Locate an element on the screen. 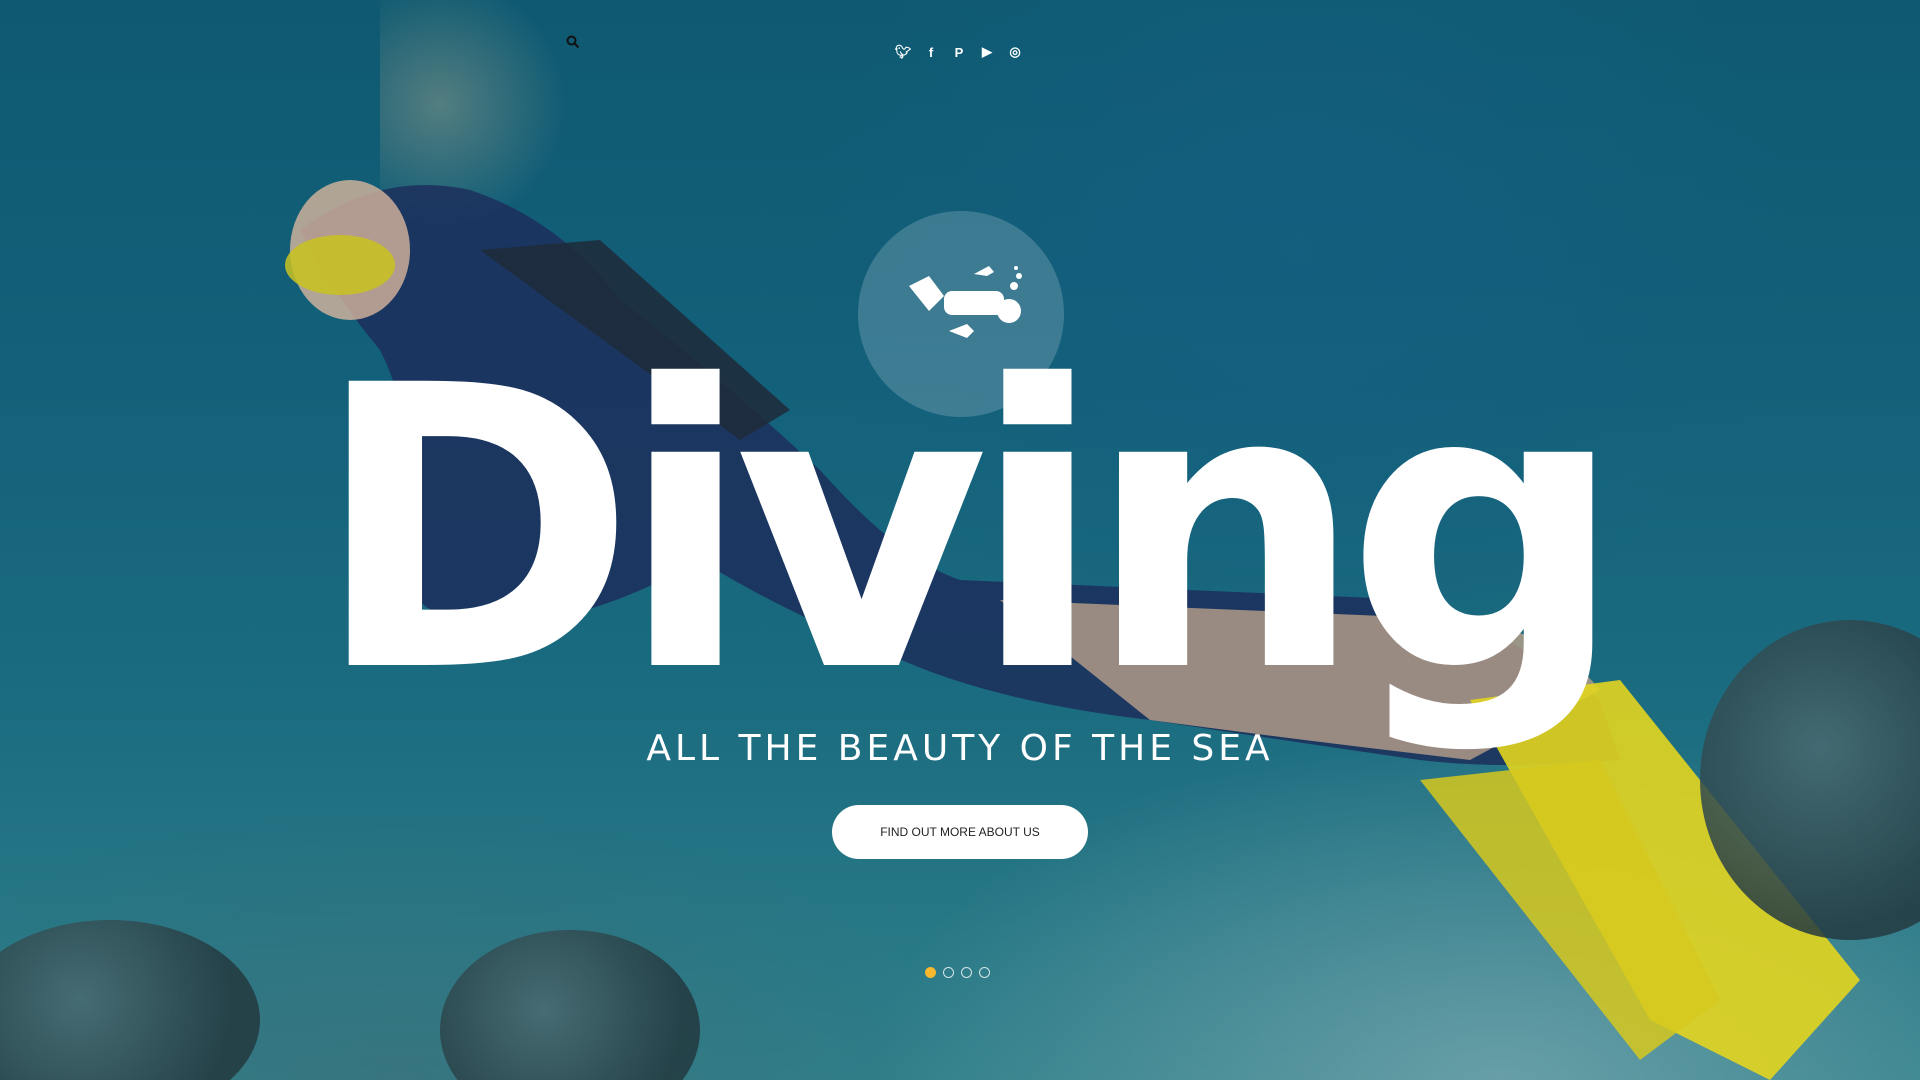 The image size is (1920, 1080). twitter-icon: 🐦︎ is located at coordinates (903, 52).